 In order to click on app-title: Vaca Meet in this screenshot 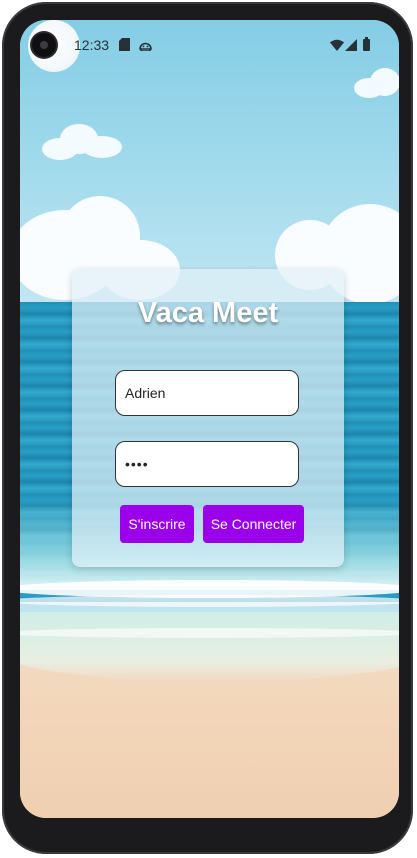, I will do `click(208, 313)`.